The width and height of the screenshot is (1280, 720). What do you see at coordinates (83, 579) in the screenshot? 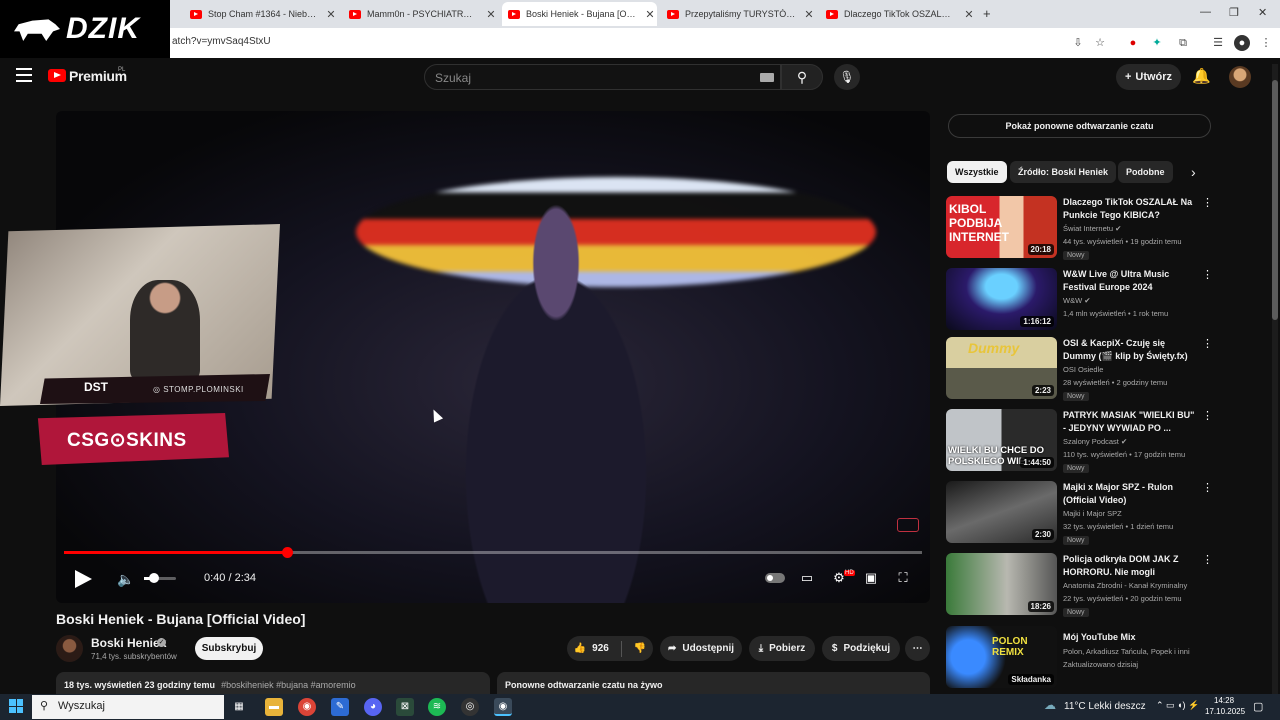
I see `play-icon` at bounding box center [83, 579].